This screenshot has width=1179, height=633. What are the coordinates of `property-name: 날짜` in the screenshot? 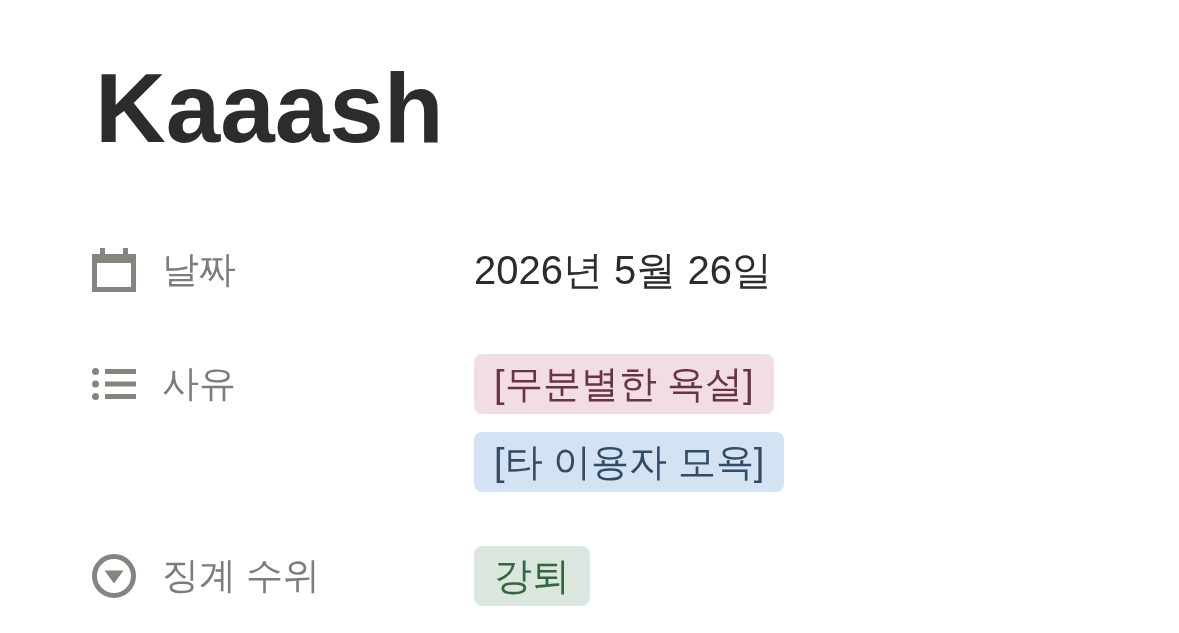 It's located at (199, 270).